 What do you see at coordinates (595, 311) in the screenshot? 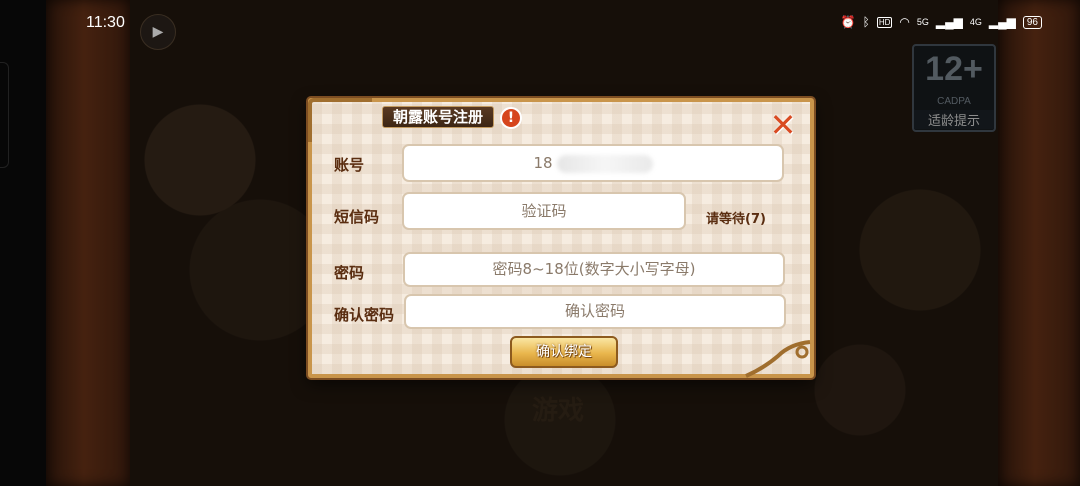
I see `confirm-password-field: 确认密码` at bounding box center [595, 311].